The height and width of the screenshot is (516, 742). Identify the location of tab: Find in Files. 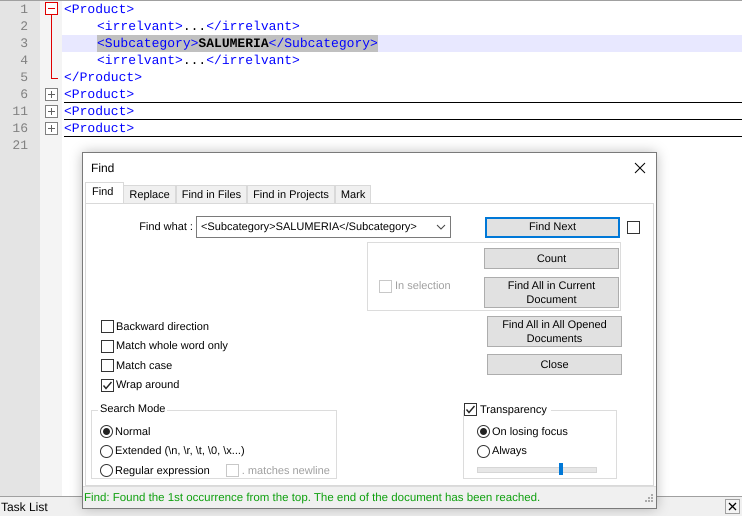
(212, 194).